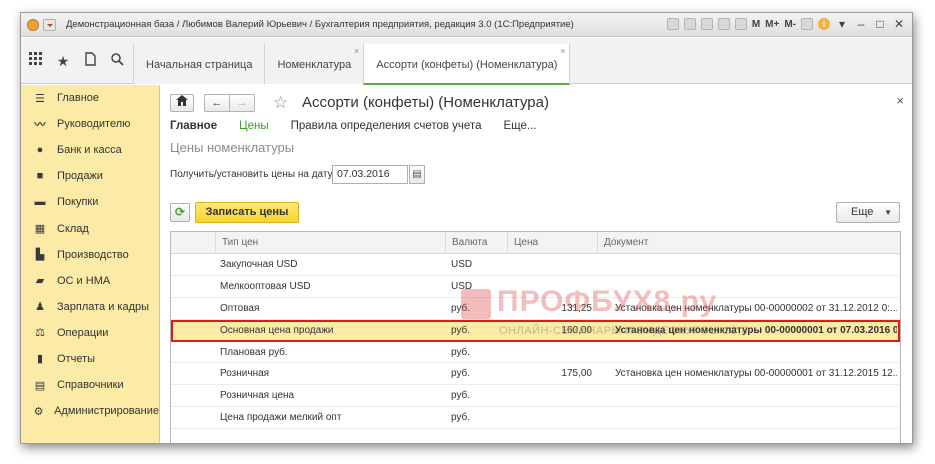  What do you see at coordinates (84, 280) in the screenshot?
I see `sidebar-item-label: ОС и НМА` at bounding box center [84, 280].